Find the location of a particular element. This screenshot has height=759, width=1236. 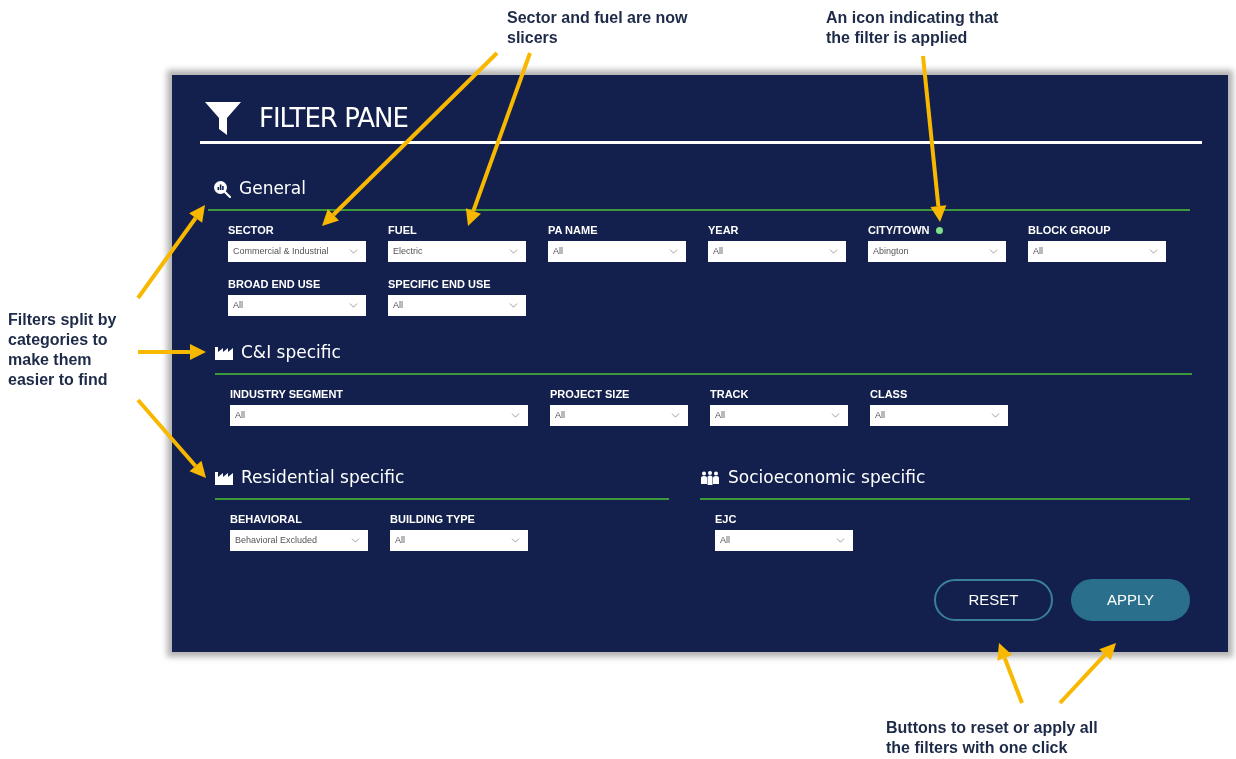

dropdown: Behavioral Excluded is located at coordinates (299, 540).